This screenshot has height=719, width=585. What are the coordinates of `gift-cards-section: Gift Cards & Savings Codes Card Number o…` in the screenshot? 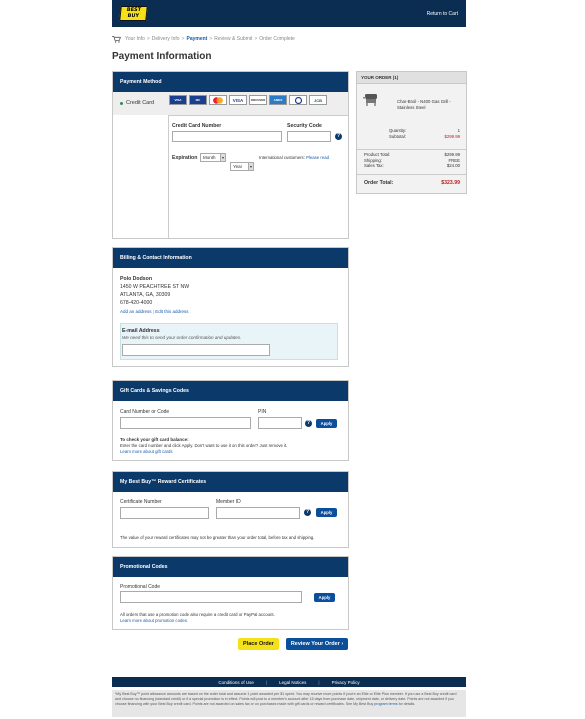 It's located at (230, 420).